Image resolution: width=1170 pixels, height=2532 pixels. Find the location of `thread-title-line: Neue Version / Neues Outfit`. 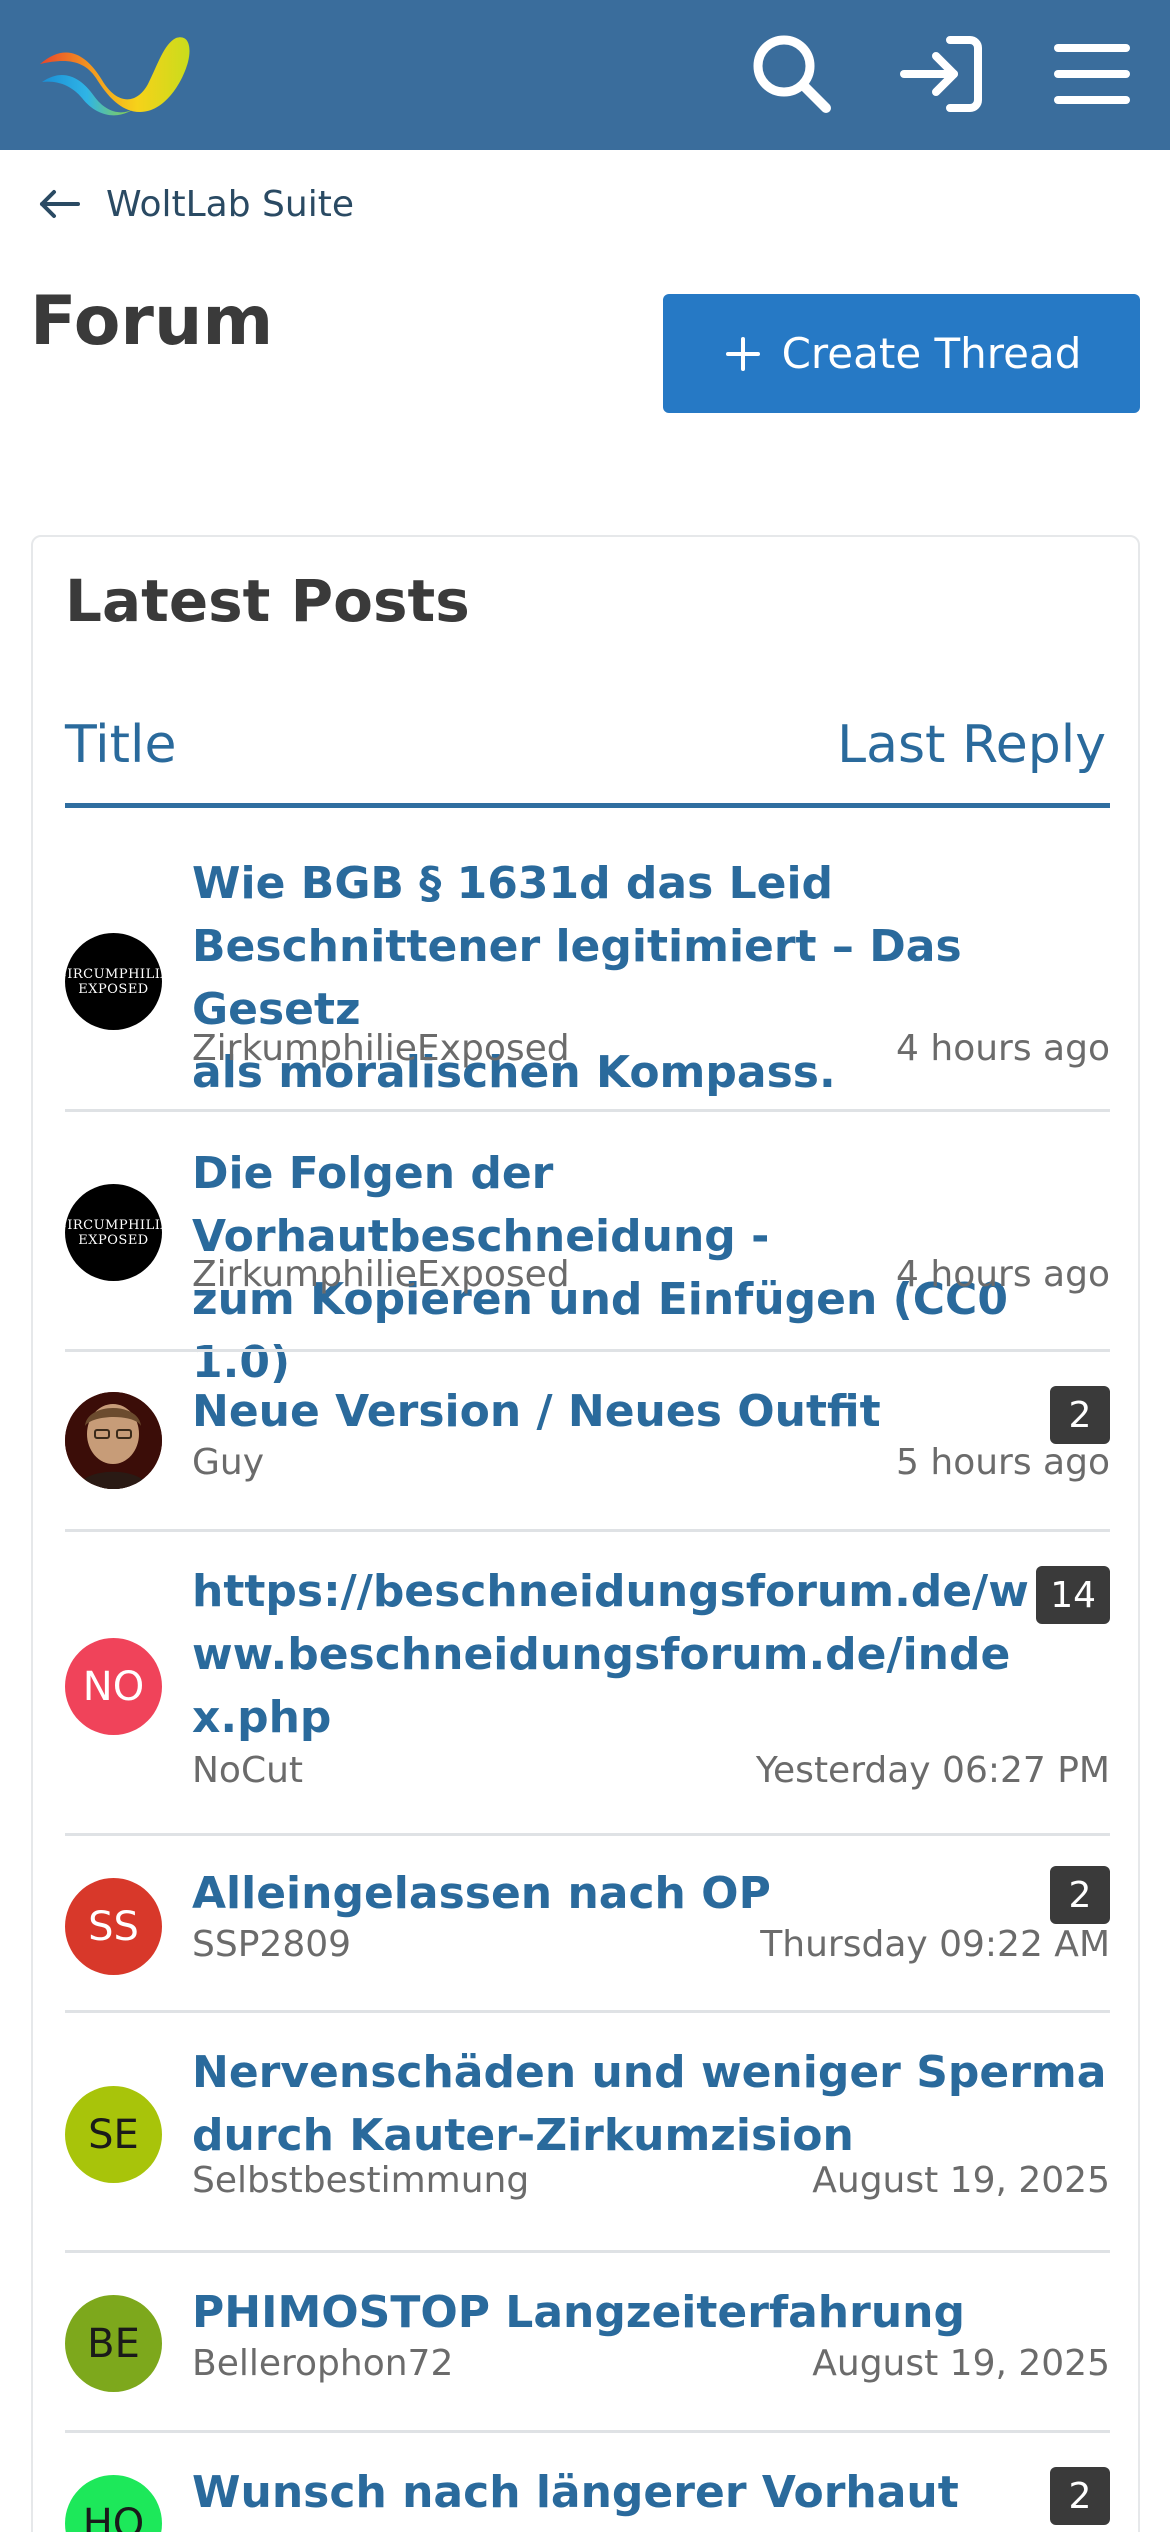

thread-title-line: Neue Version / Neues Outfit is located at coordinates (536, 1411).